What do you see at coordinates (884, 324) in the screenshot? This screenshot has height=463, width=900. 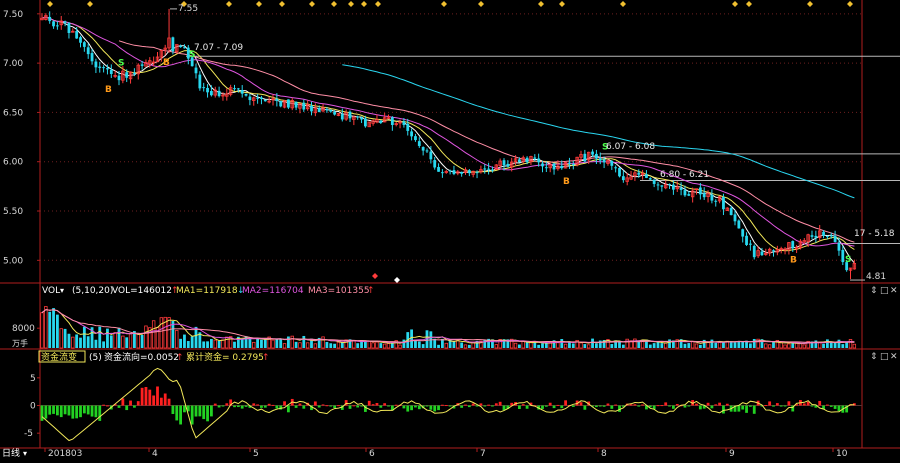 I see `panel-controls: ⇕ □ ✕⇕ □ ✕` at bounding box center [884, 324].